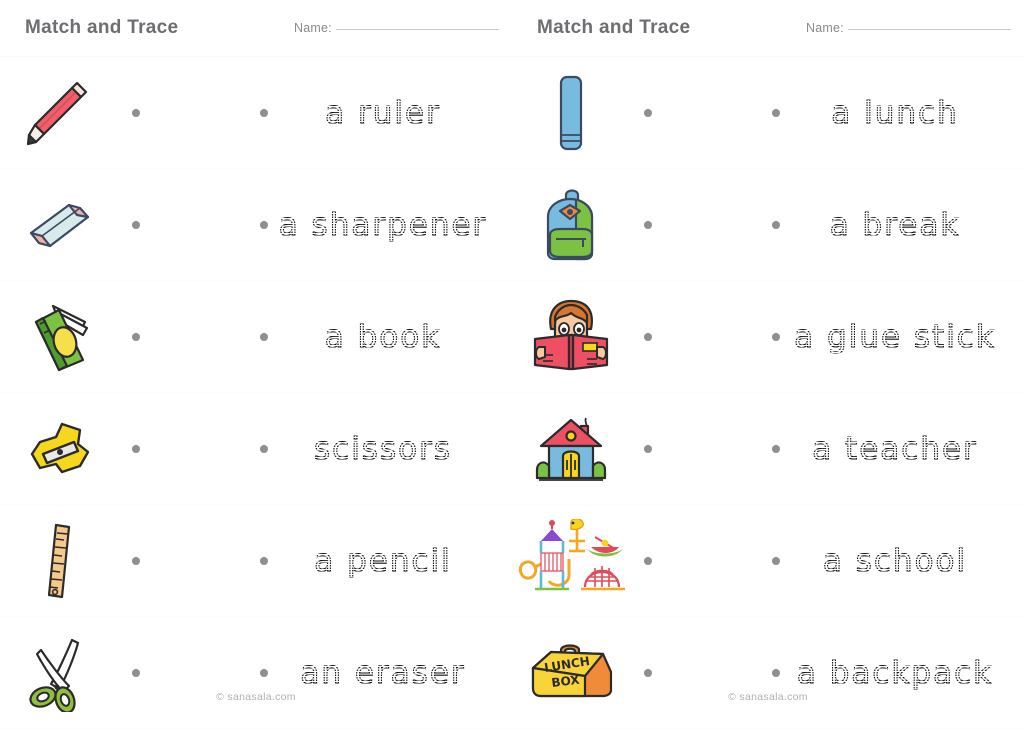 Image resolution: width=1024 pixels, height=731 pixels. What do you see at coordinates (61, 337) in the screenshot?
I see `book-green-icon` at bounding box center [61, 337].